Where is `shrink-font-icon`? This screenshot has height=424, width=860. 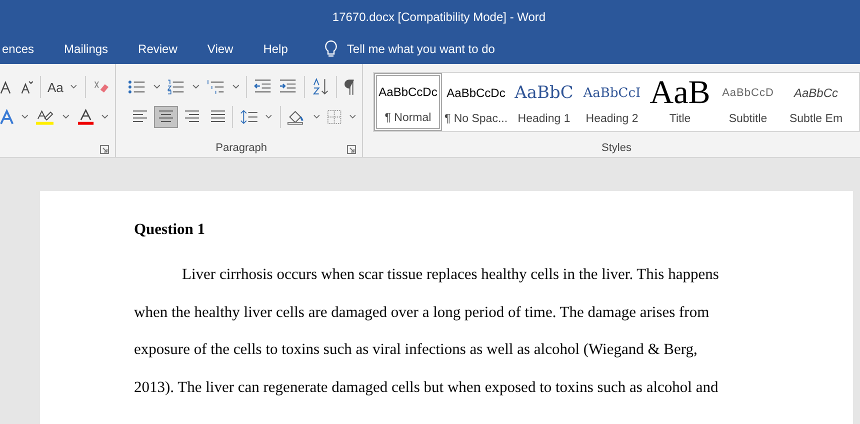 shrink-font-icon is located at coordinates (26, 87).